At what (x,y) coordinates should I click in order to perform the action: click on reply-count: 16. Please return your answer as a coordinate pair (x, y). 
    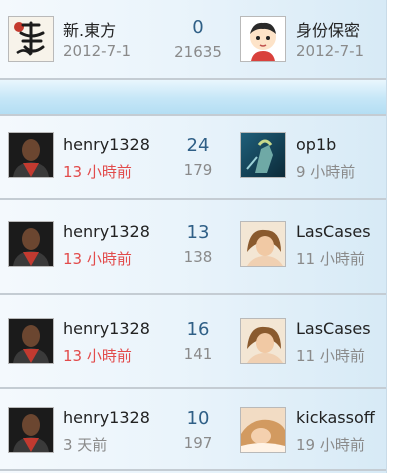
    Looking at the image, I should click on (198, 329).